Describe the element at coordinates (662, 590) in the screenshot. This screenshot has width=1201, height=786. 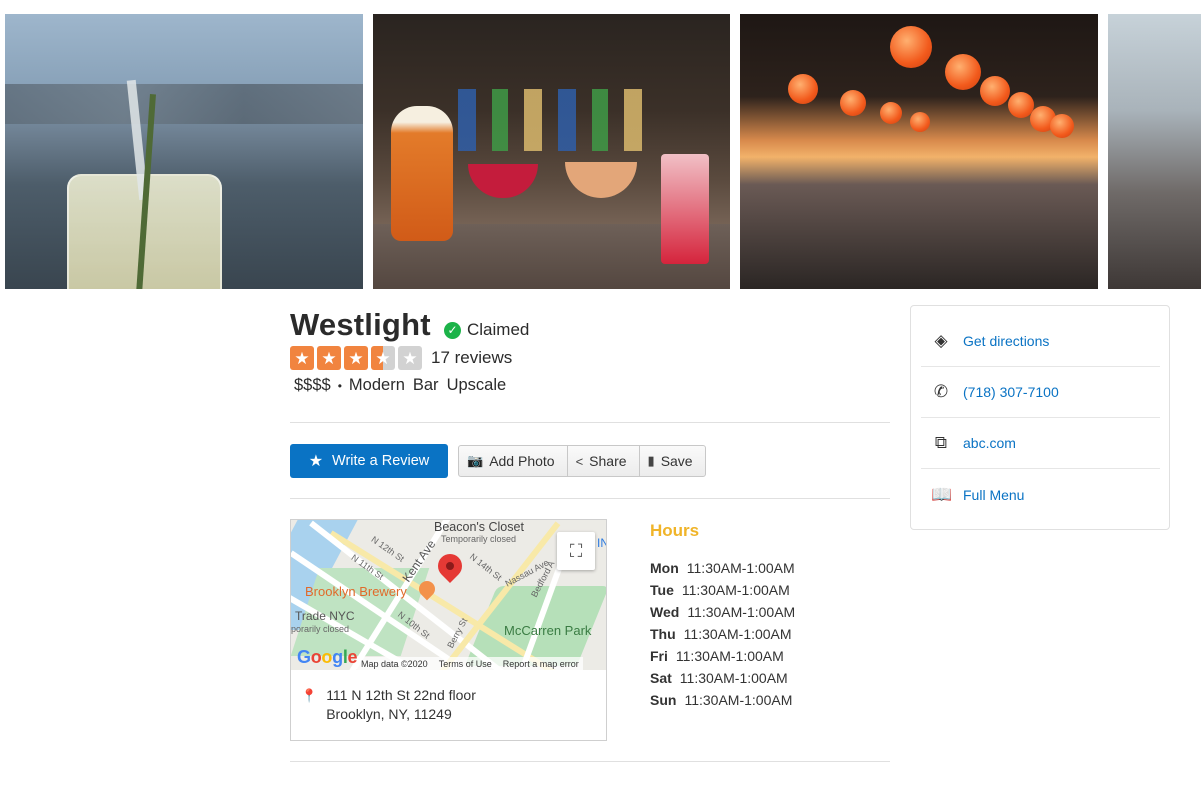
I see `hours-day: Tue` at that location.